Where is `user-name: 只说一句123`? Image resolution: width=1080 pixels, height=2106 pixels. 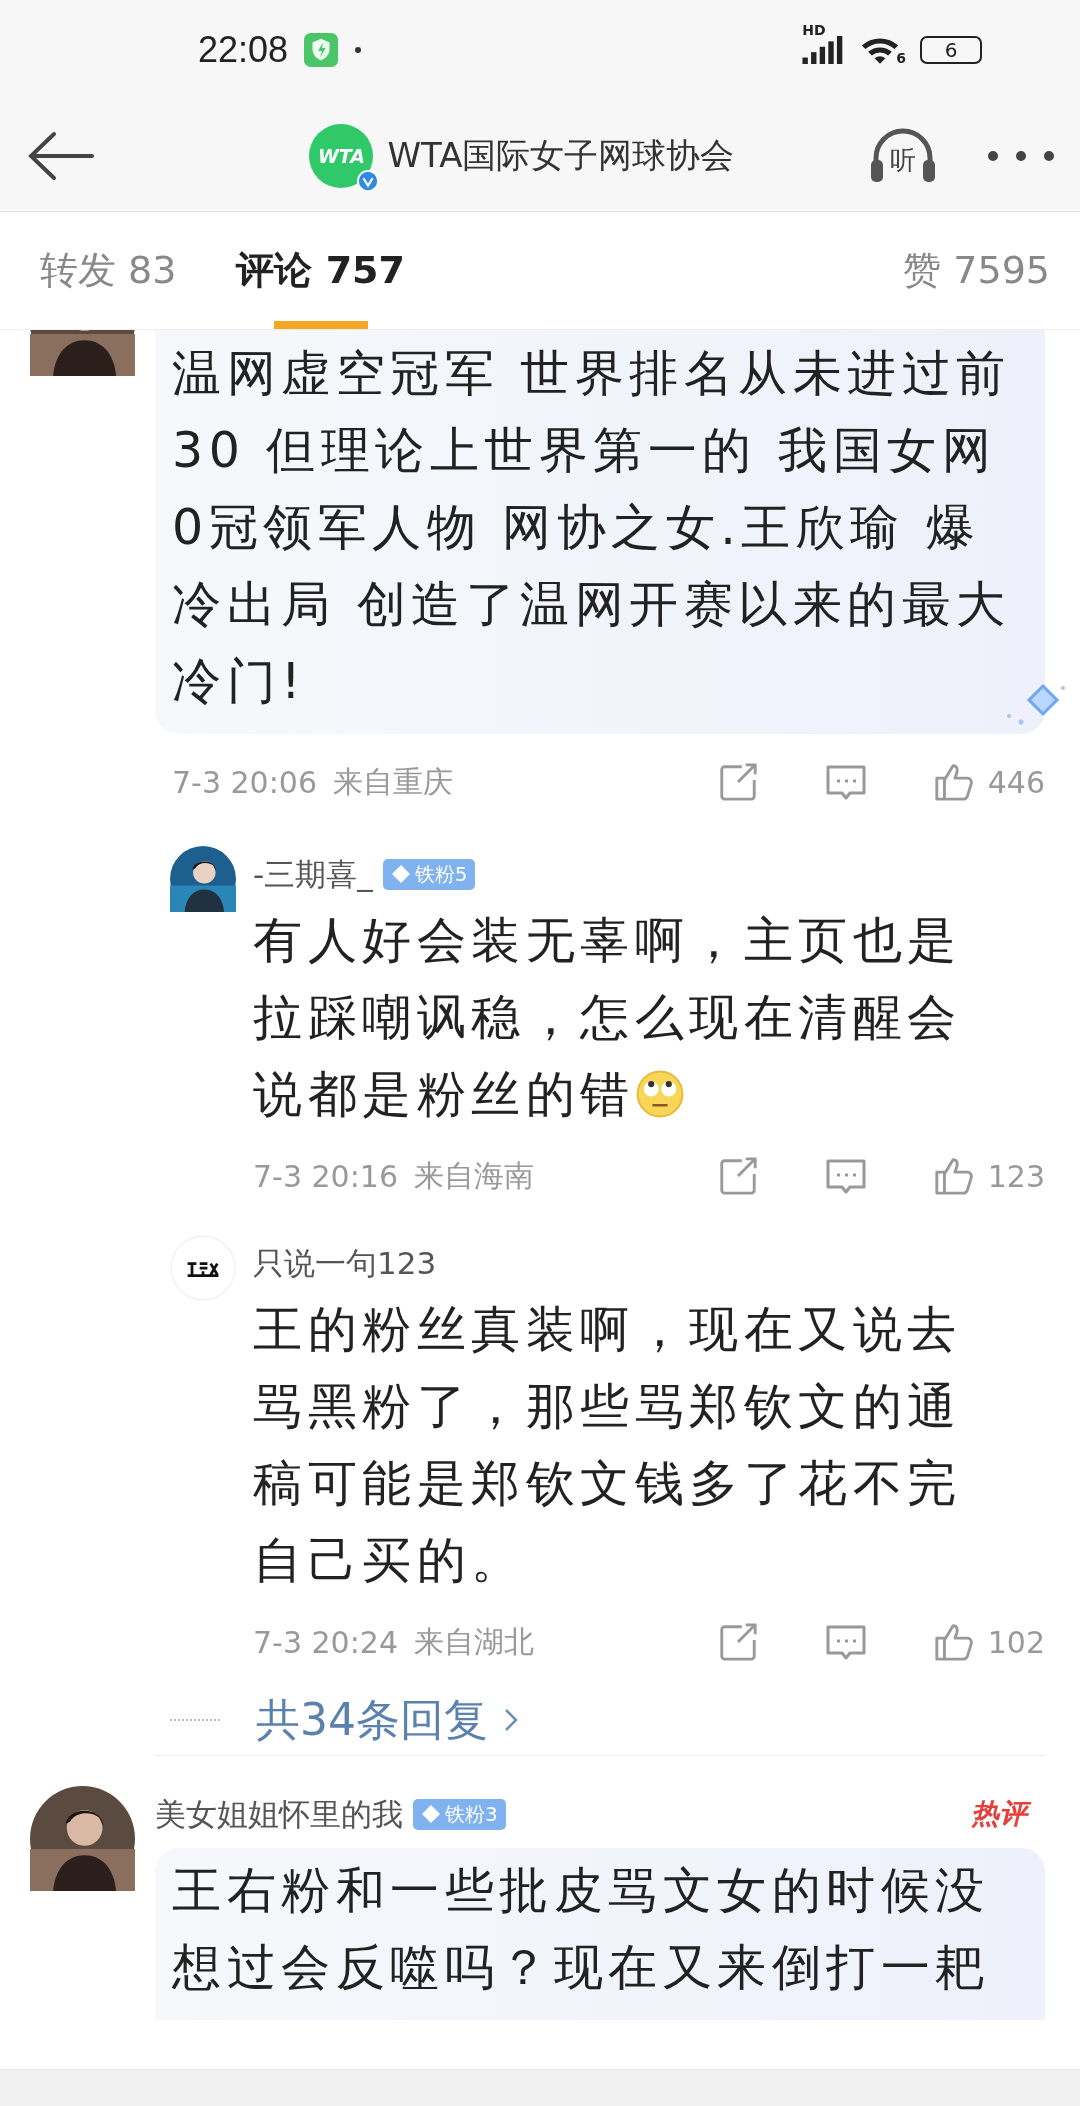 user-name: 只说一句123 is located at coordinates (345, 1263).